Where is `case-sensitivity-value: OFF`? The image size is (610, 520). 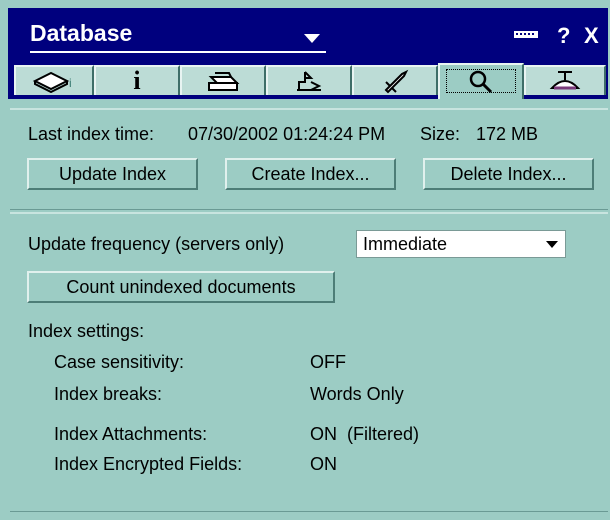
case-sensitivity-value: OFF is located at coordinates (328, 362).